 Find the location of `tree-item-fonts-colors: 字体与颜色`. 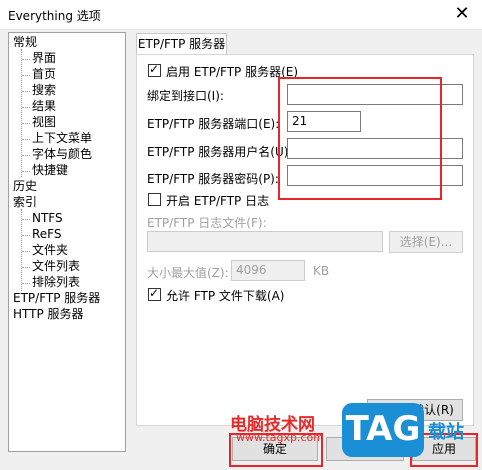

tree-item-fonts-colors: 字体与颜色 is located at coordinates (62, 154).